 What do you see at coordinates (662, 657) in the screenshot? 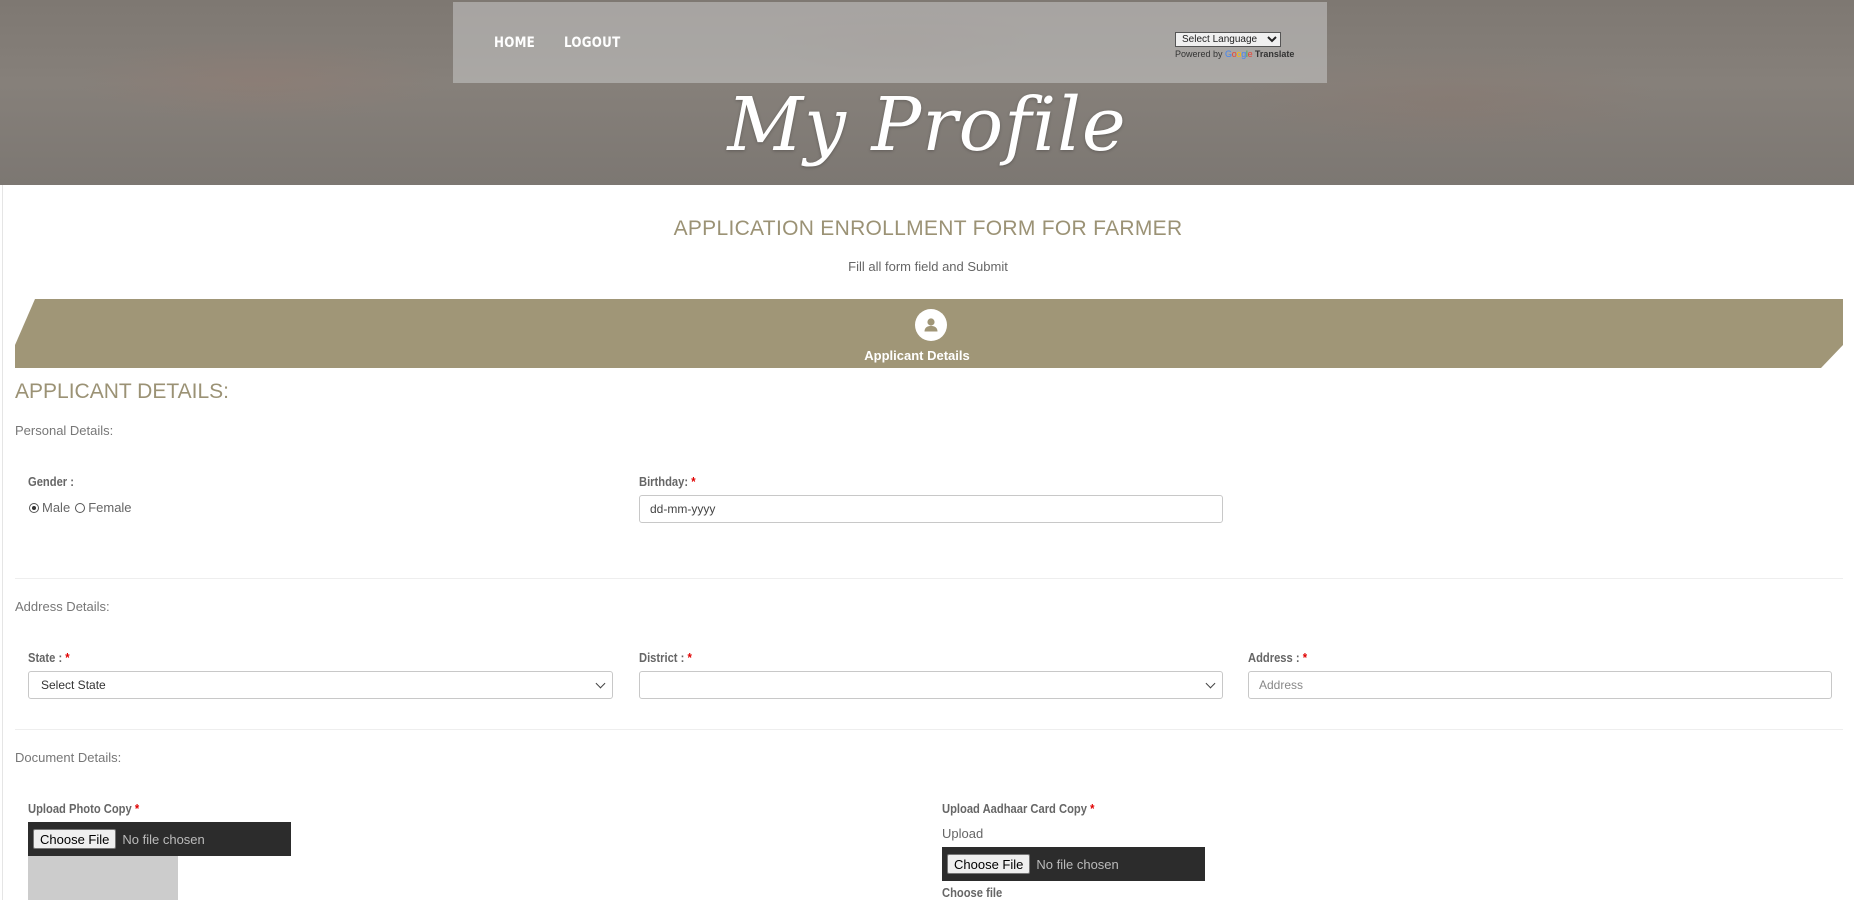
I see `district-label-text: District :` at bounding box center [662, 657].